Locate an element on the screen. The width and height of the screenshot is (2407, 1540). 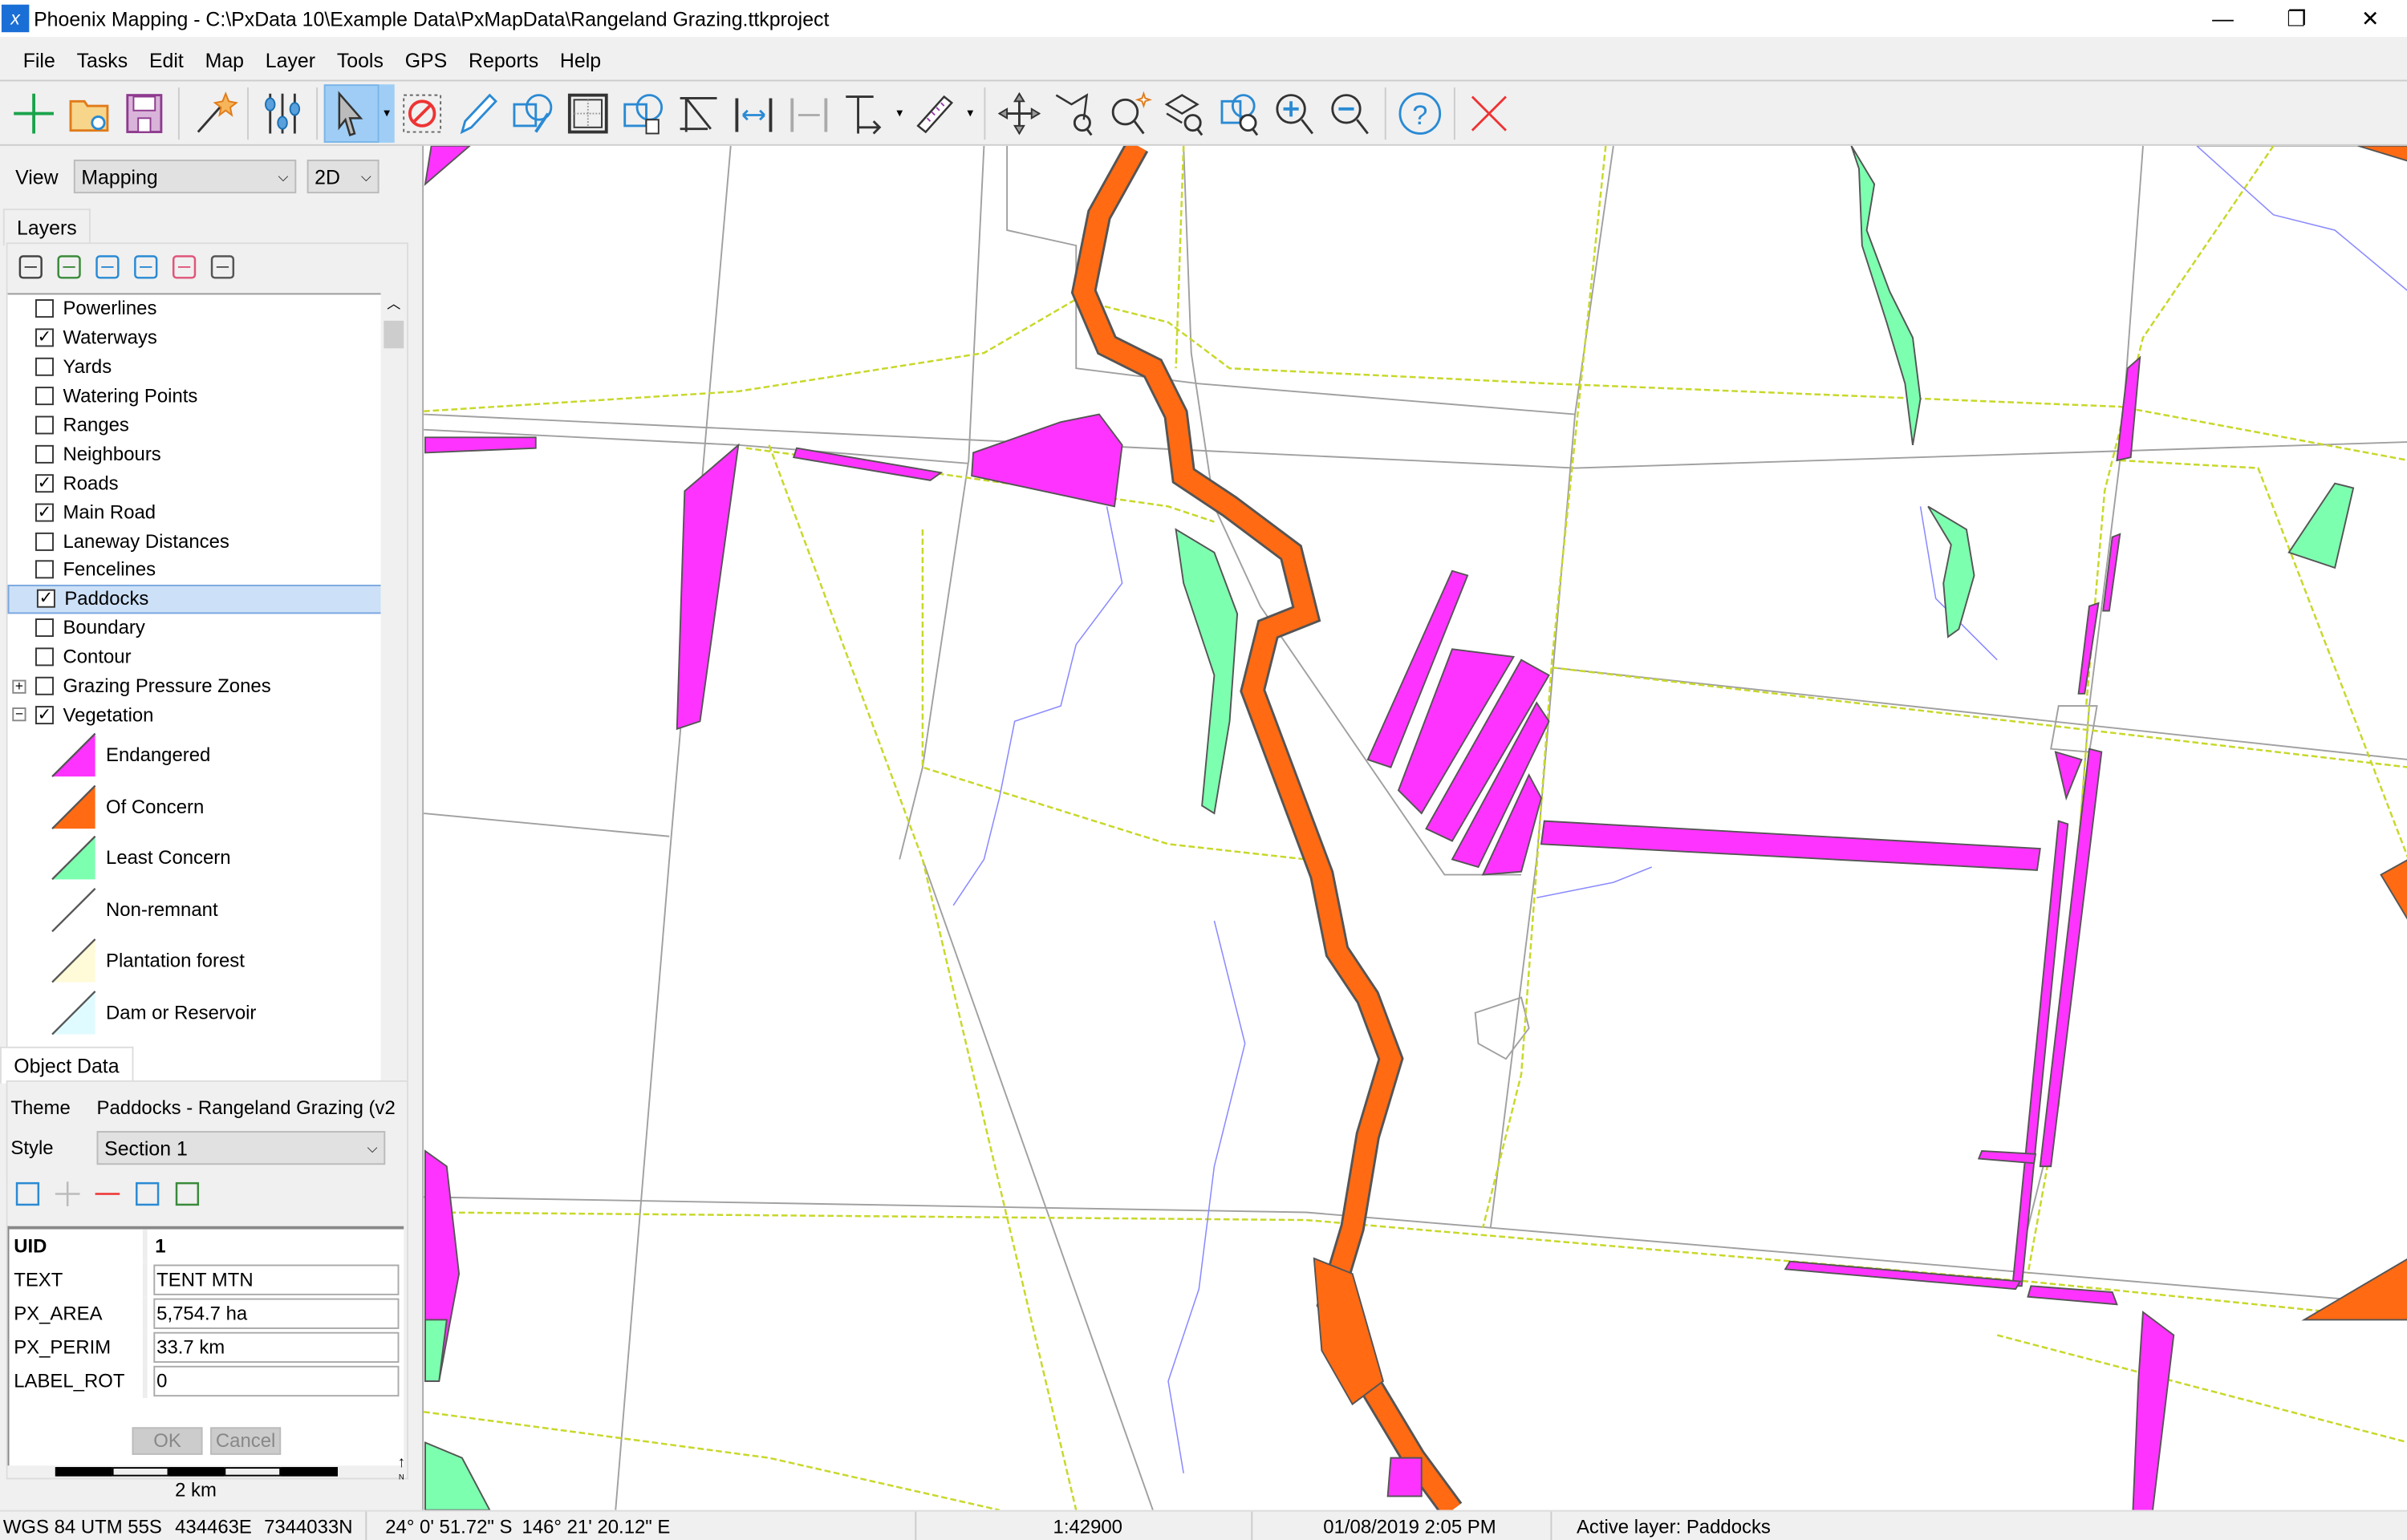
attribute-value-field: 0 is located at coordinates (276, 1381).